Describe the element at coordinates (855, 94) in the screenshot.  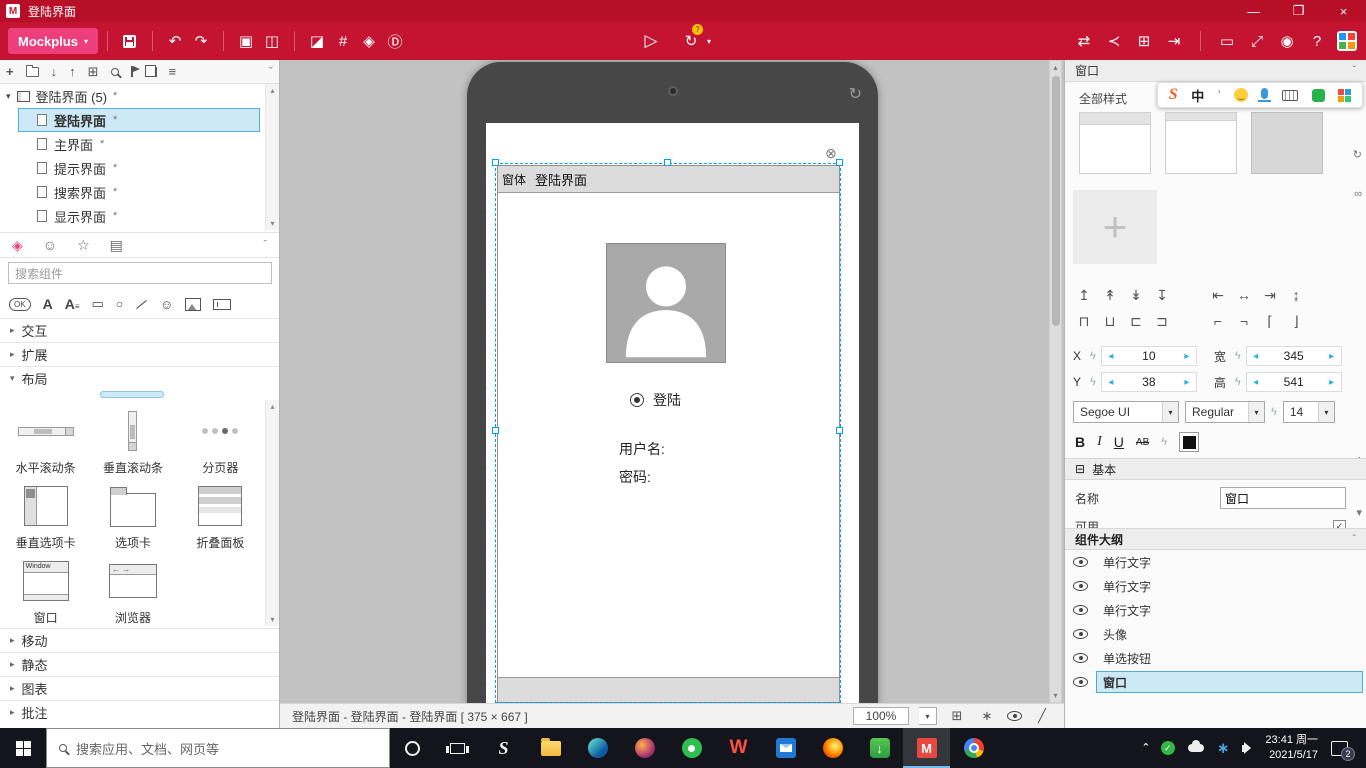
I see `rotate-device-icon: ↻` at that location.